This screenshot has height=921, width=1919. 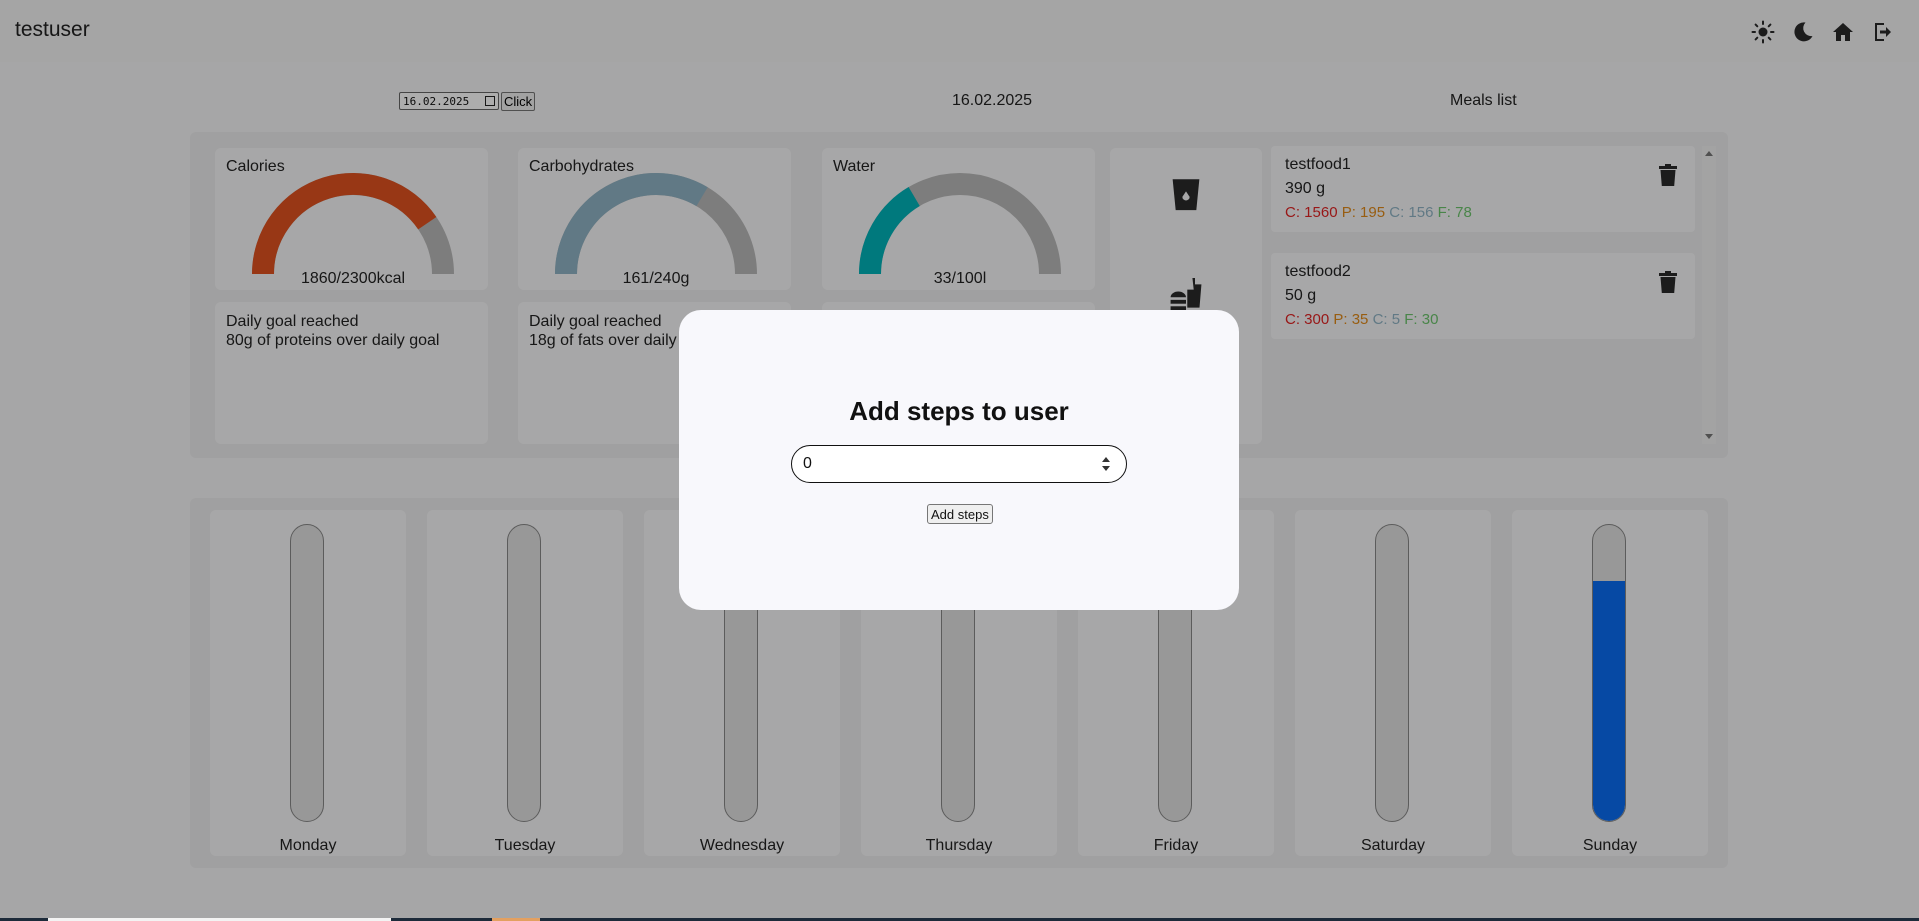 I want to click on number-spinner-icon, so click(x=1106, y=464).